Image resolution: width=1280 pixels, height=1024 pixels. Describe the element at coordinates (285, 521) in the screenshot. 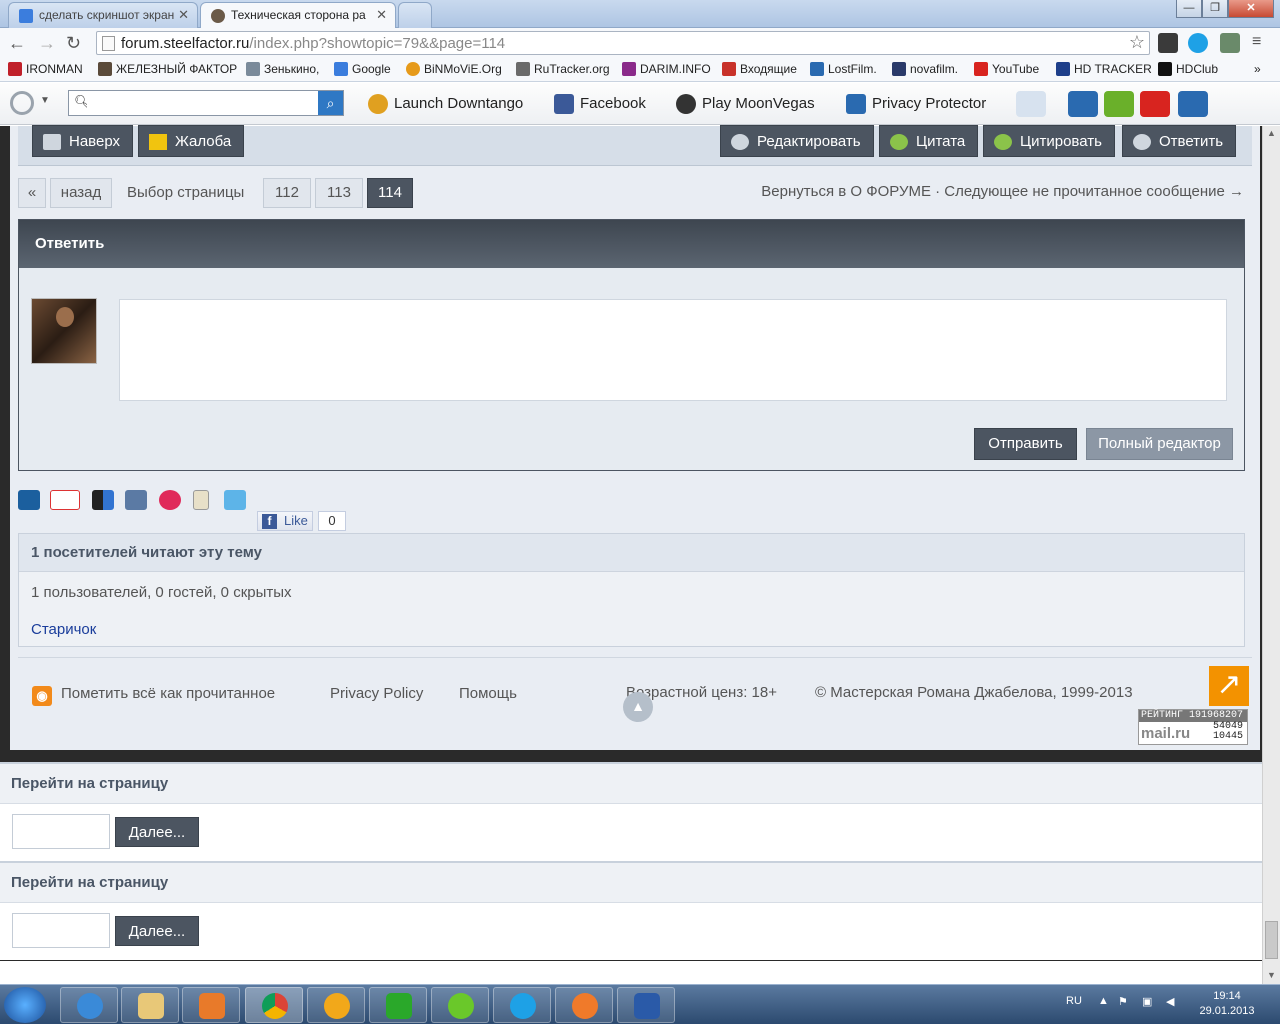

I see `facebook-like-button: f Like` at that location.